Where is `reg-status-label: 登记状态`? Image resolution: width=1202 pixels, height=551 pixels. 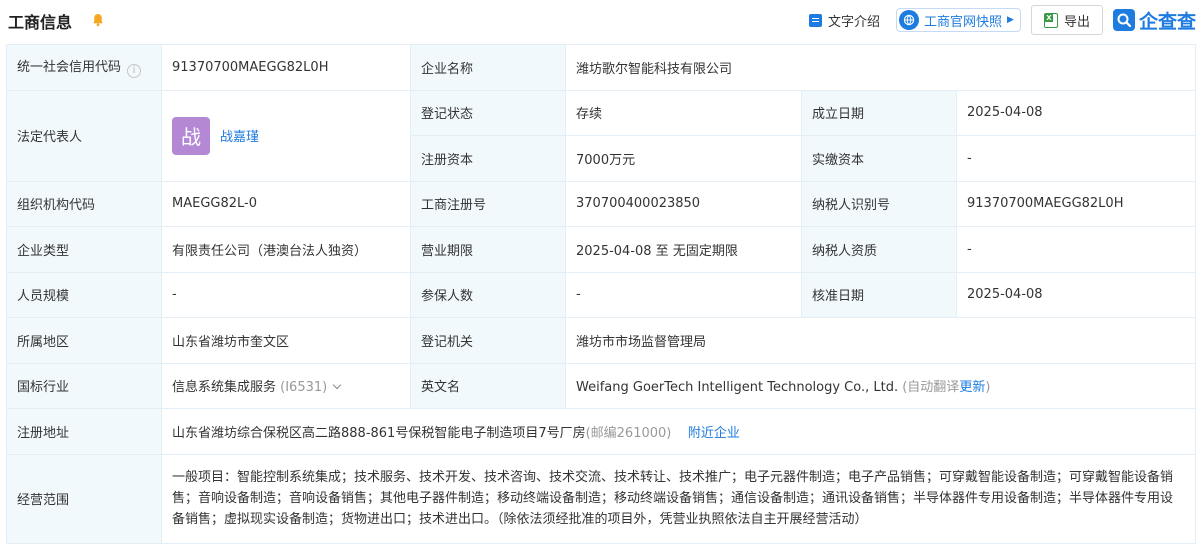 reg-status-label: 登记状态 is located at coordinates (488, 112).